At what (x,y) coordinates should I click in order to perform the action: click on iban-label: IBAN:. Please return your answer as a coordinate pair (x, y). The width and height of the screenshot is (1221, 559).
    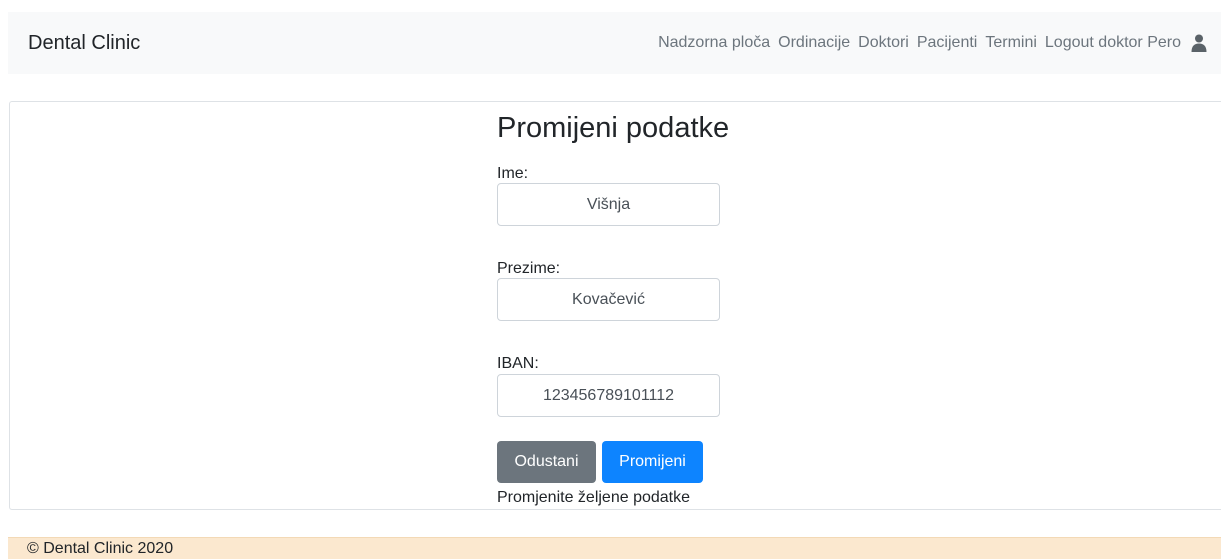
    Looking at the image, I should click on (518, 363).